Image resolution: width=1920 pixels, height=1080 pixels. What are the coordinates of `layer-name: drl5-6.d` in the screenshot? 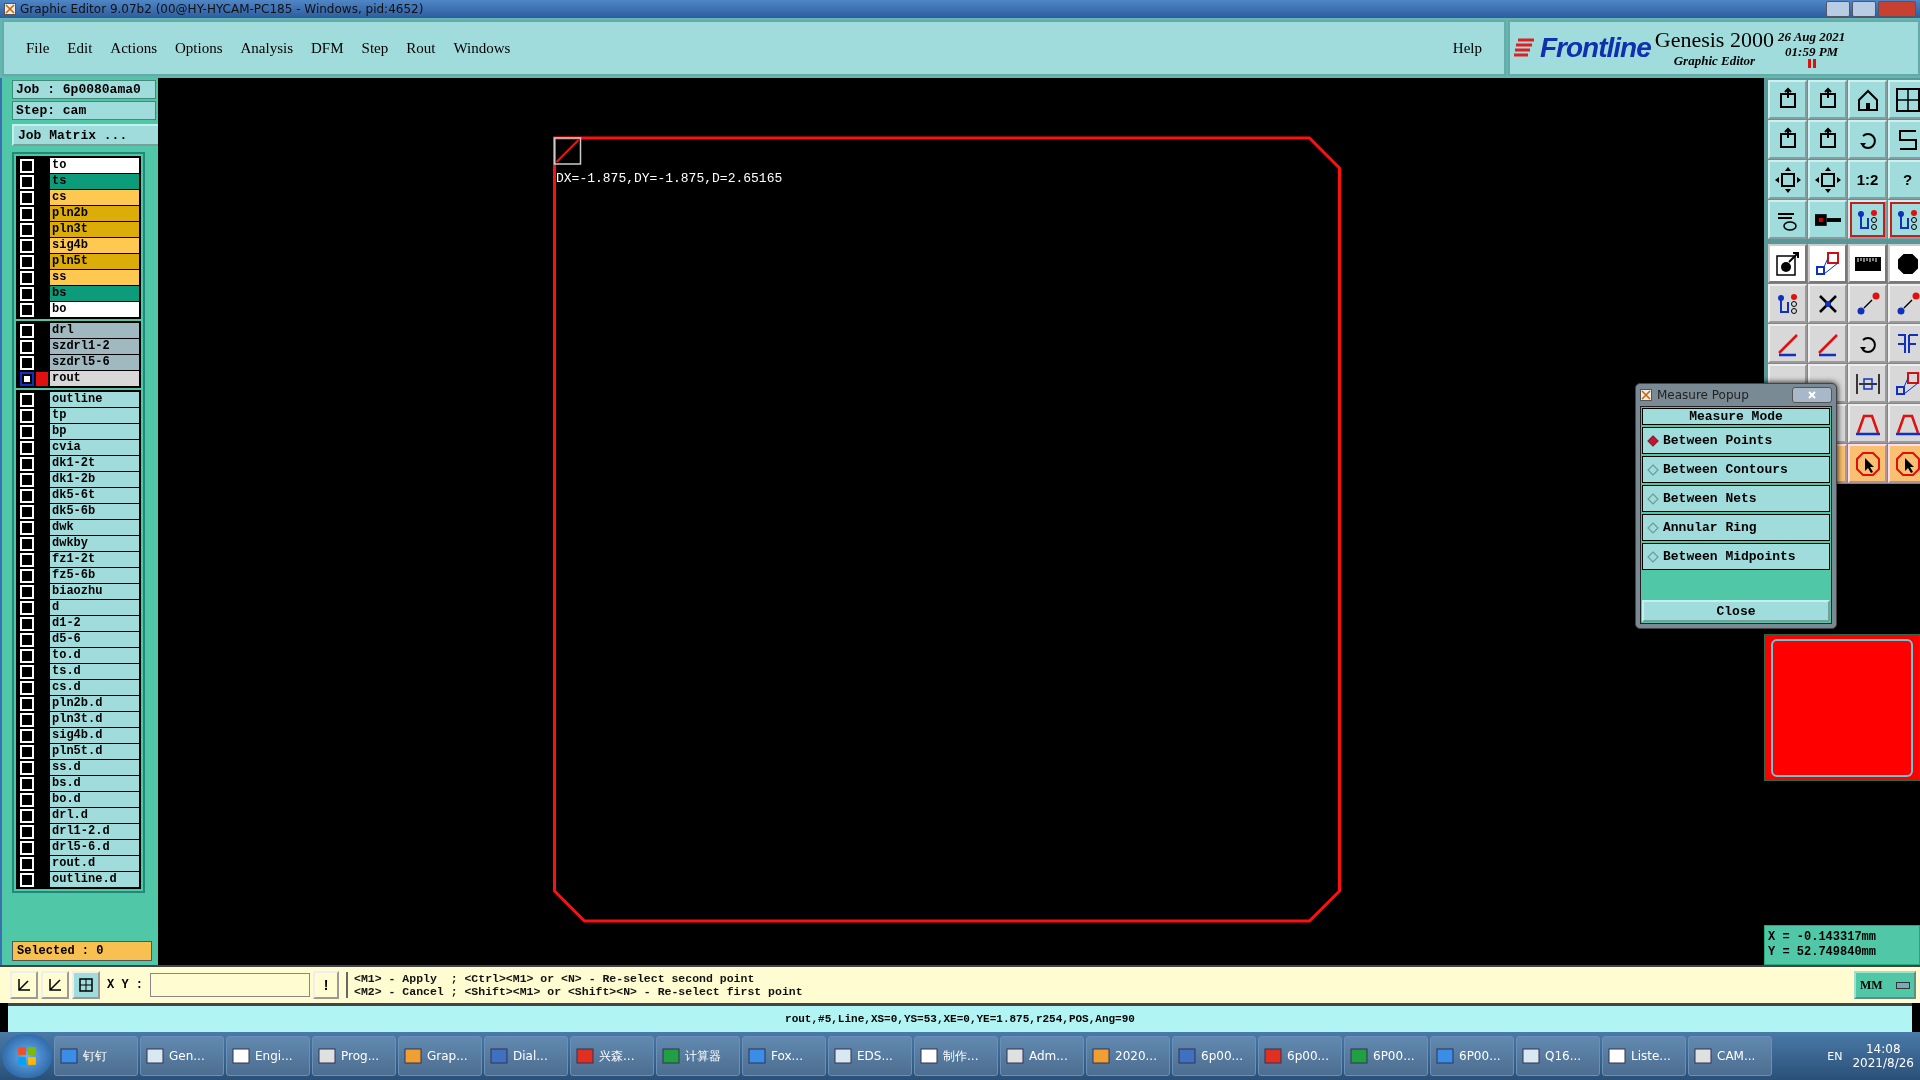 It's located at (94, 847).